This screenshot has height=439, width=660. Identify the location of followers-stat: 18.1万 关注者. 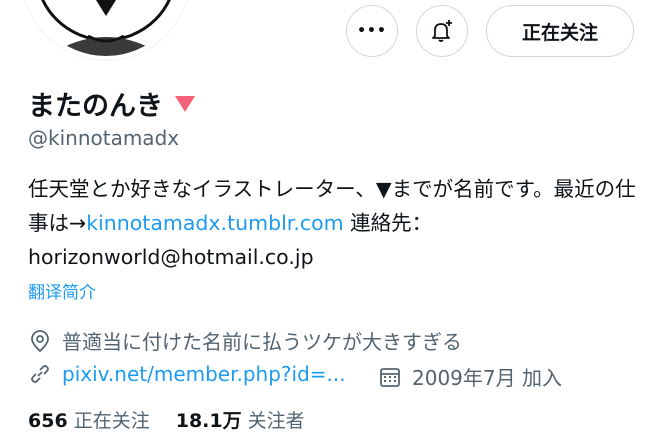
(240, 419).